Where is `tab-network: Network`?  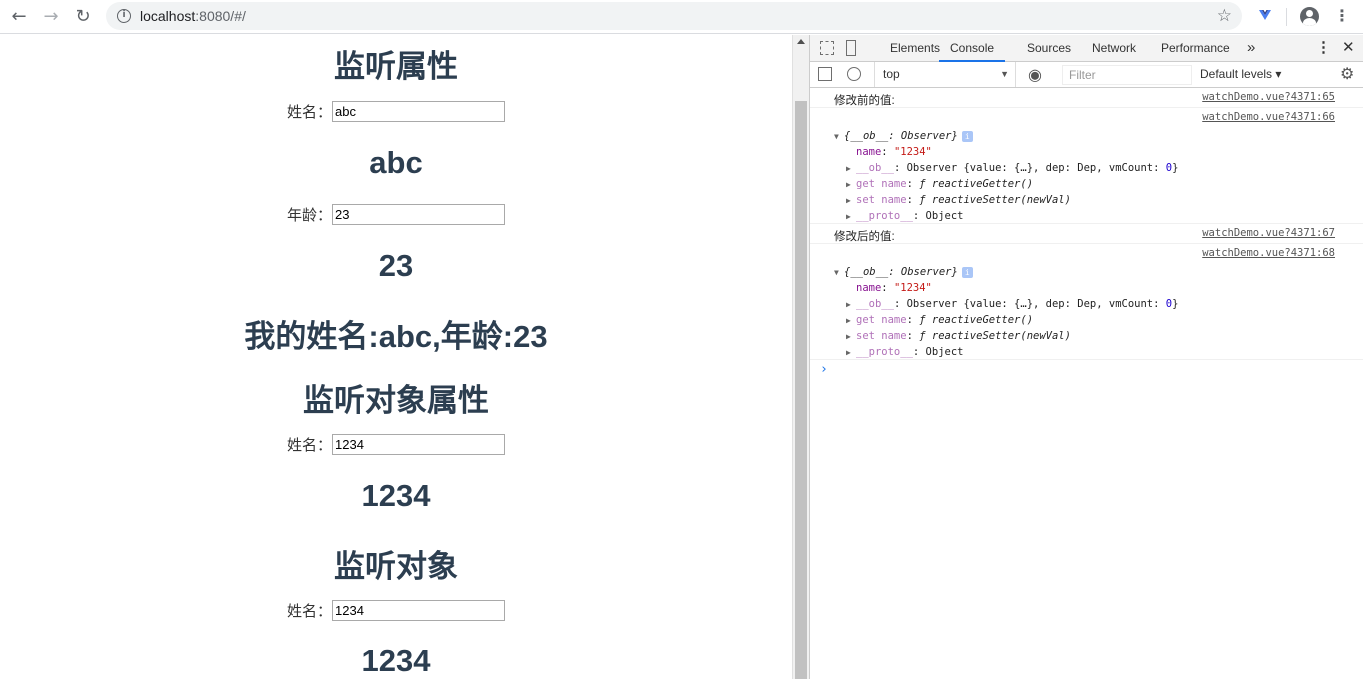 tab-network: Network is located at coordinates (1114, 48).